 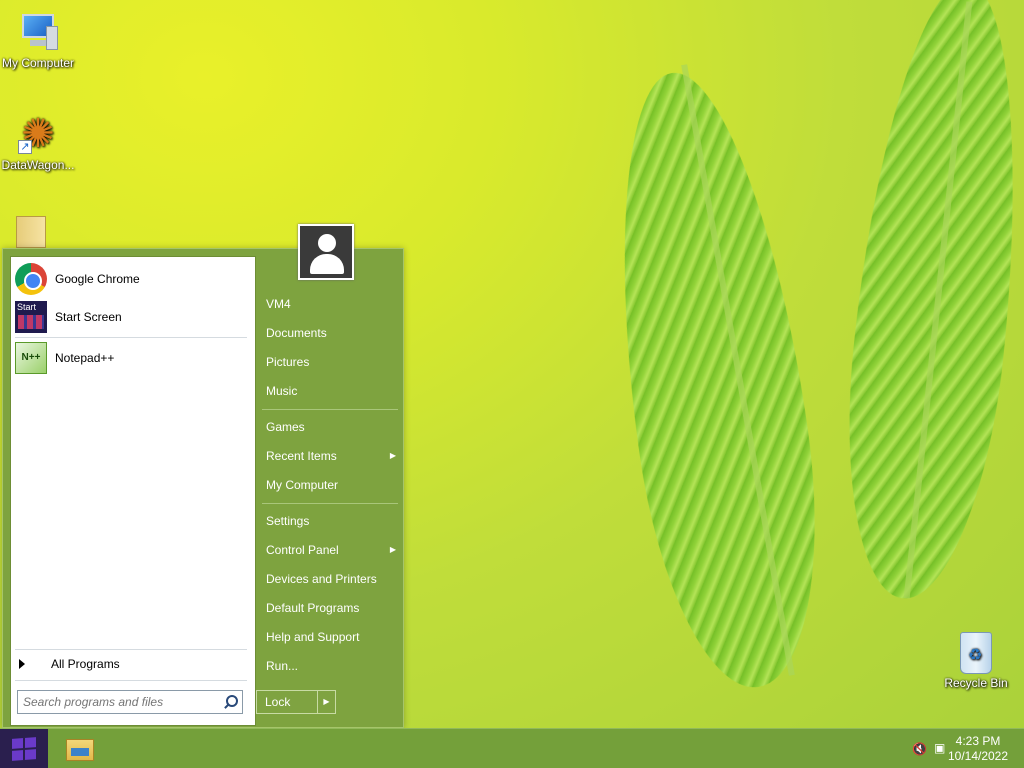 What do you see at coordinates (27, 307) in the screenshot?
I see `start-screen-icon-text: Start` at bounding box center [27, 307].